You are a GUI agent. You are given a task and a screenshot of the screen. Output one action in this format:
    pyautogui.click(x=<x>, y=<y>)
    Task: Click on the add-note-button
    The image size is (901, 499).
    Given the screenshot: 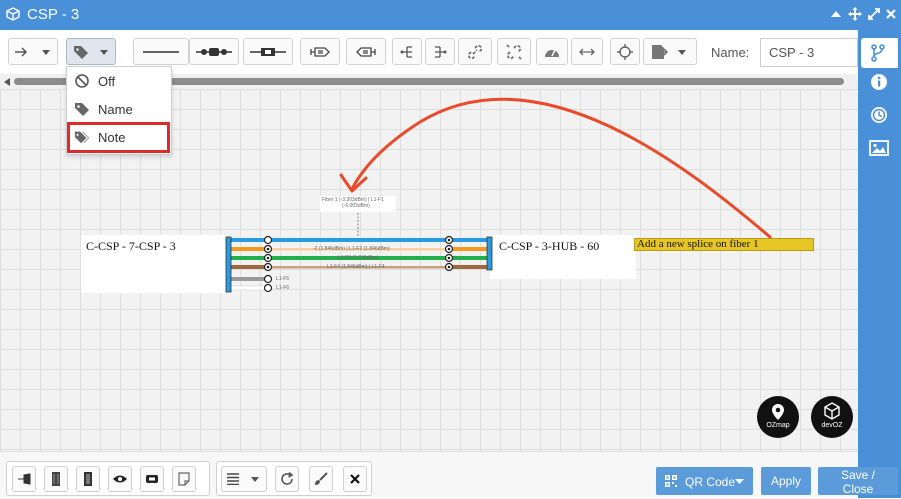 What is the action you would take?
    pyautogui.click(x=184, y=479)
    